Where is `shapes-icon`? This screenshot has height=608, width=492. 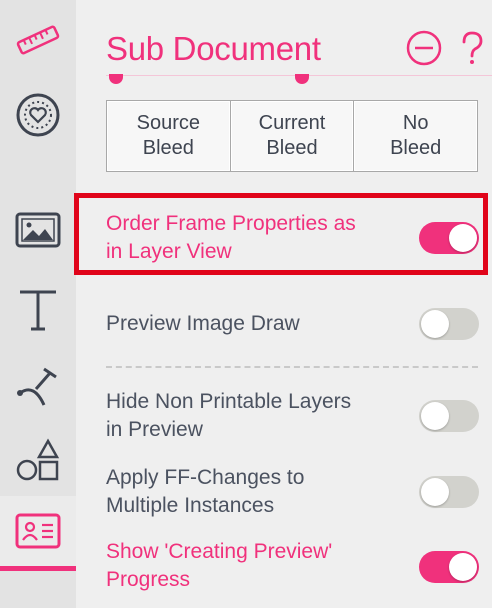
shapes-icon is located at coordinates (38, 459).